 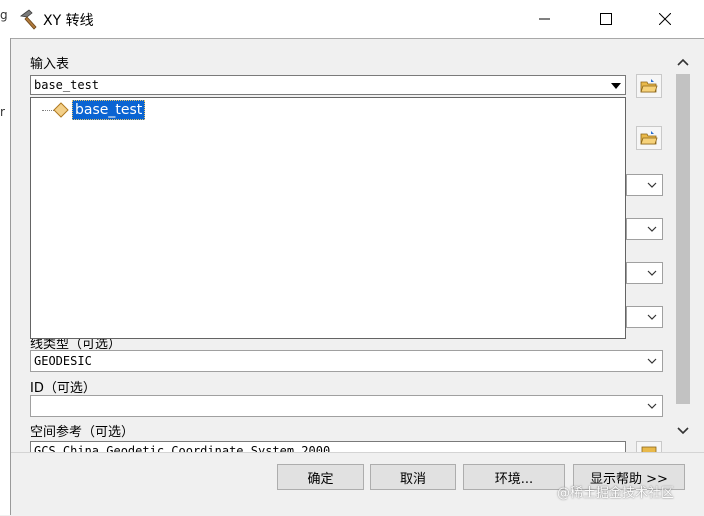 What do you see at coordinates (413, 477) in the screenshot?
I see `cancel-button: 取消` at bounding box center [413, 477].